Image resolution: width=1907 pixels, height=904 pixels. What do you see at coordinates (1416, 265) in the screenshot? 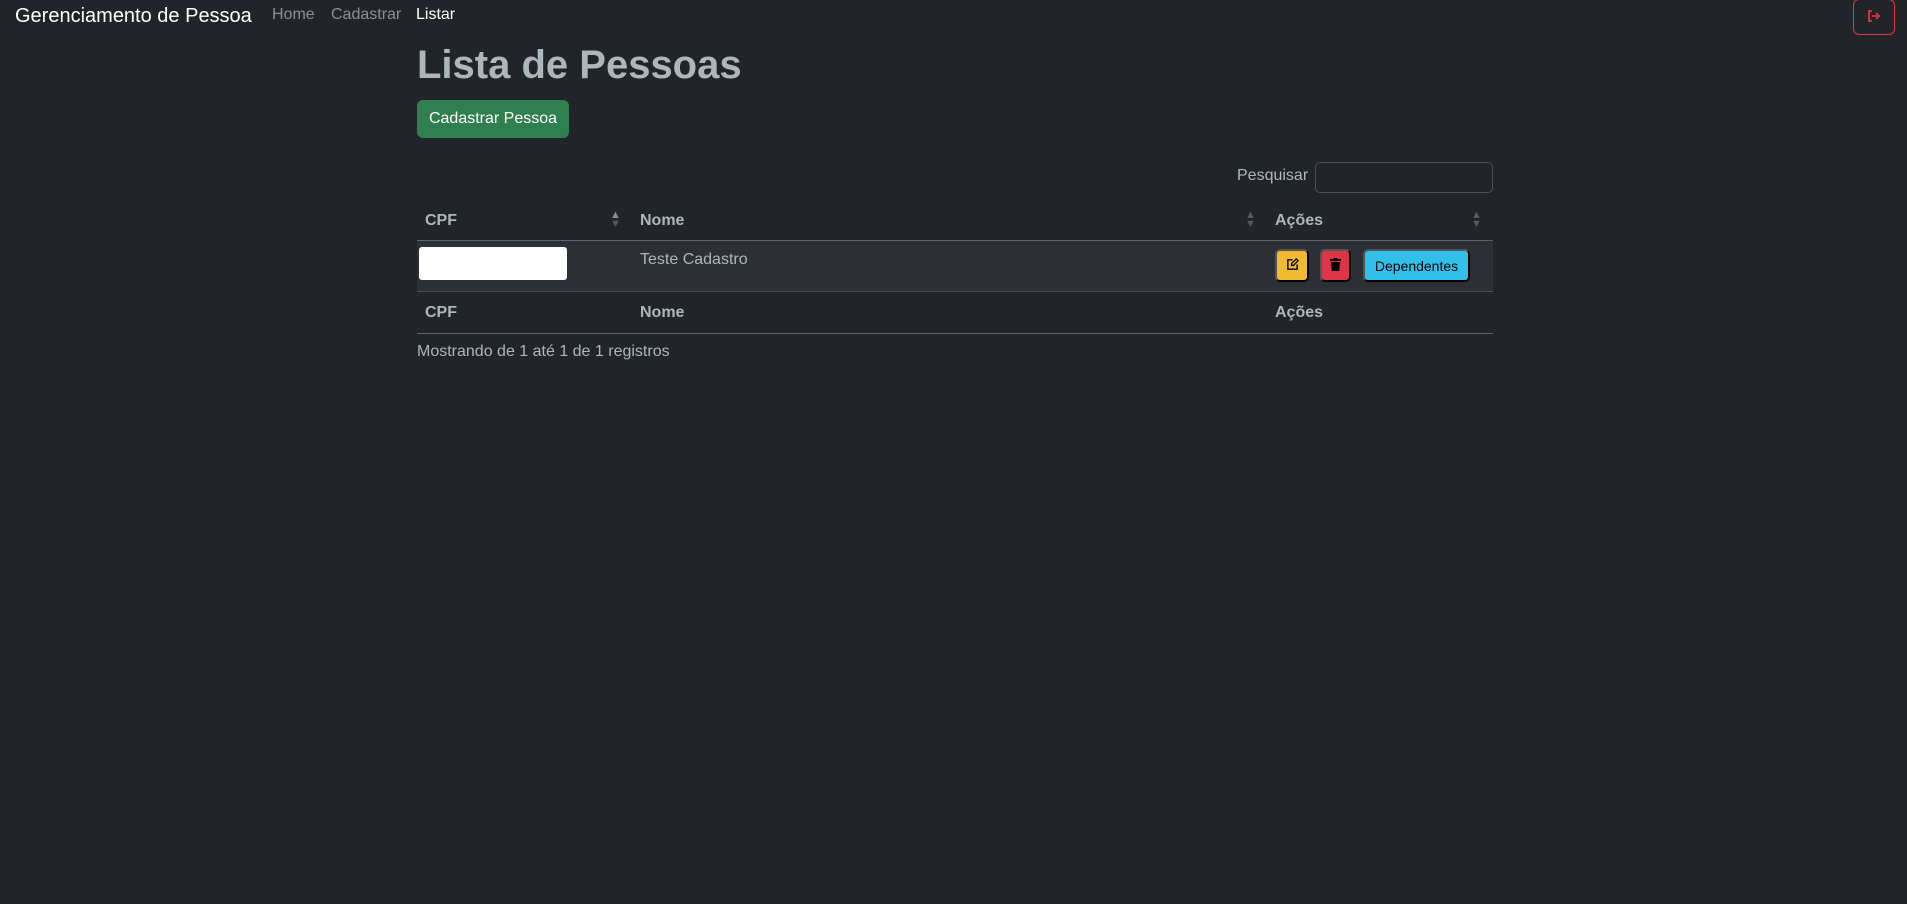
I see `dependentes-button: Dependentes` at bounding box center [1416, 265].